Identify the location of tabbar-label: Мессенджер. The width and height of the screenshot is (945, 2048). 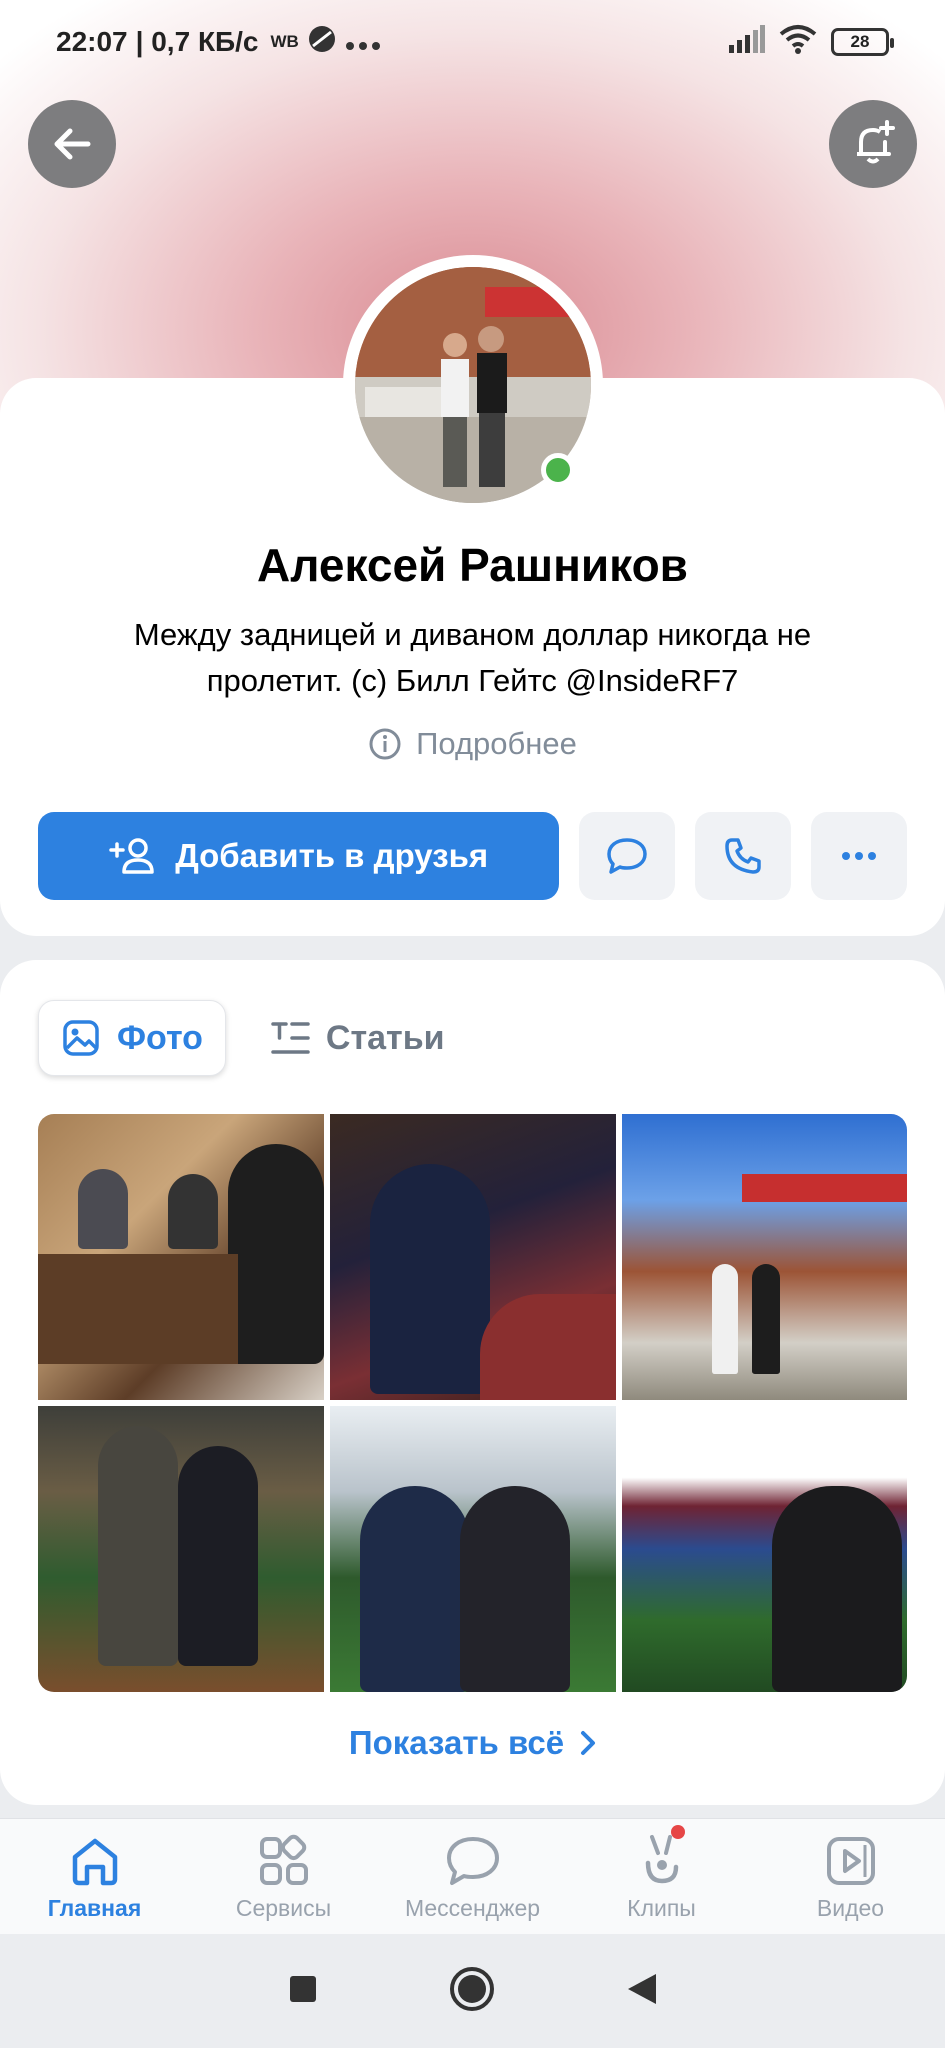
(472, 1908).